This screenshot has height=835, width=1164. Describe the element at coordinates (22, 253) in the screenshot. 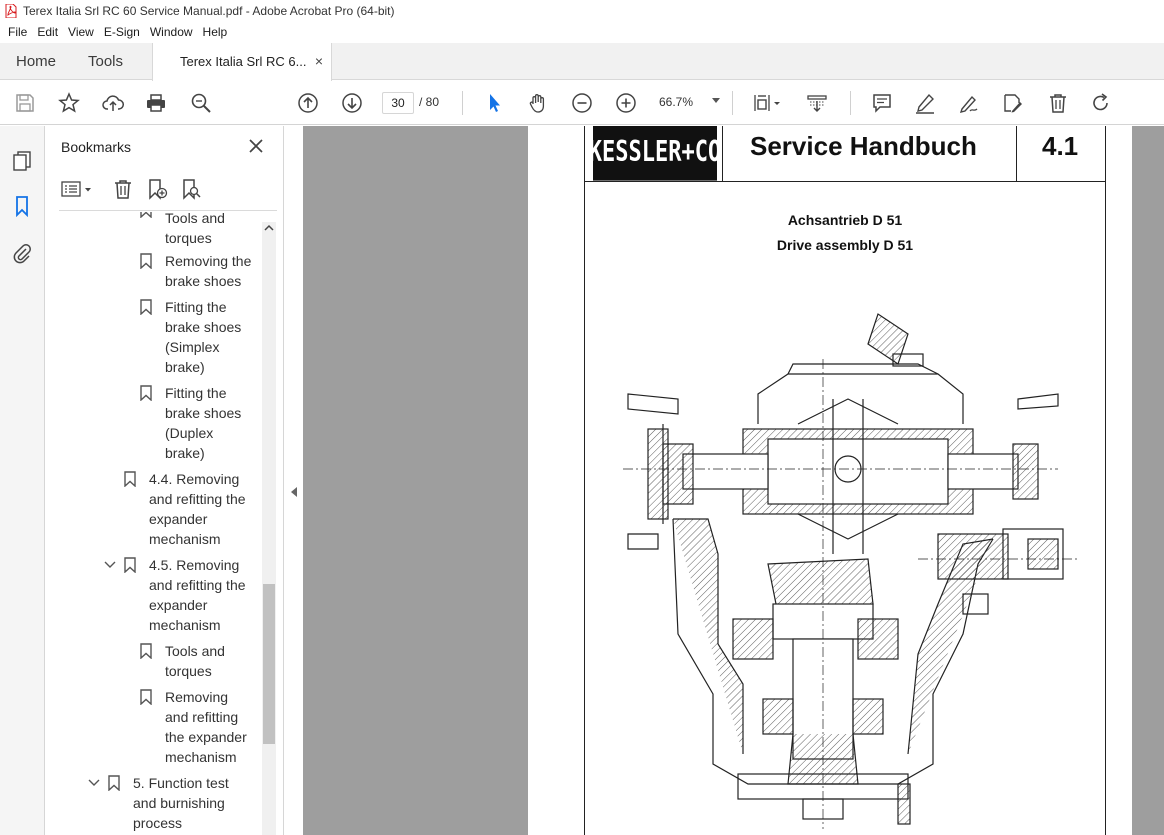

I see `attachment-paperclip-icon` at that location.